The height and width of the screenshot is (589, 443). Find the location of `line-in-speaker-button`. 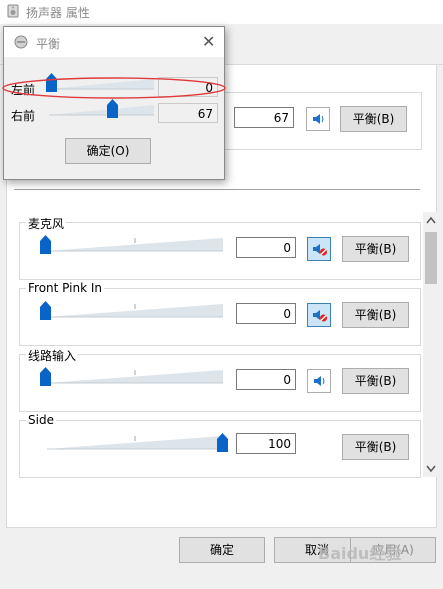

line-in-speaker-button is located at coordinates (319, 381).